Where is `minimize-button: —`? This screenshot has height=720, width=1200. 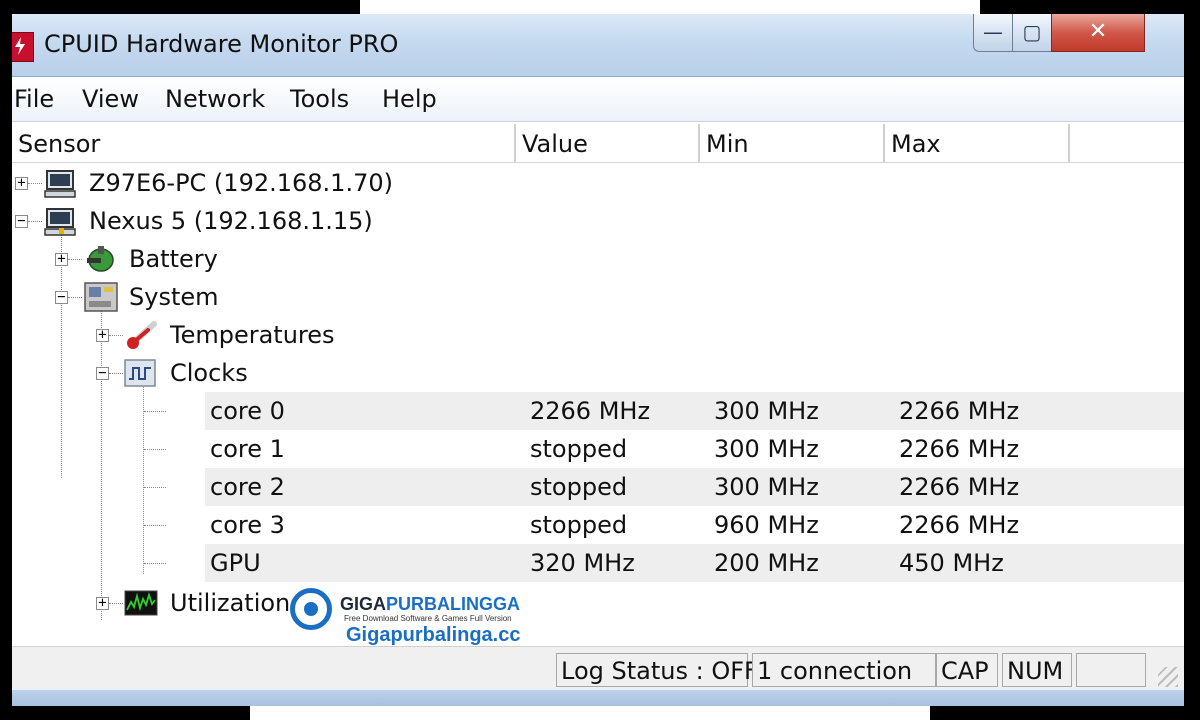
minimize-button: — is located at coordinates (993, 33).